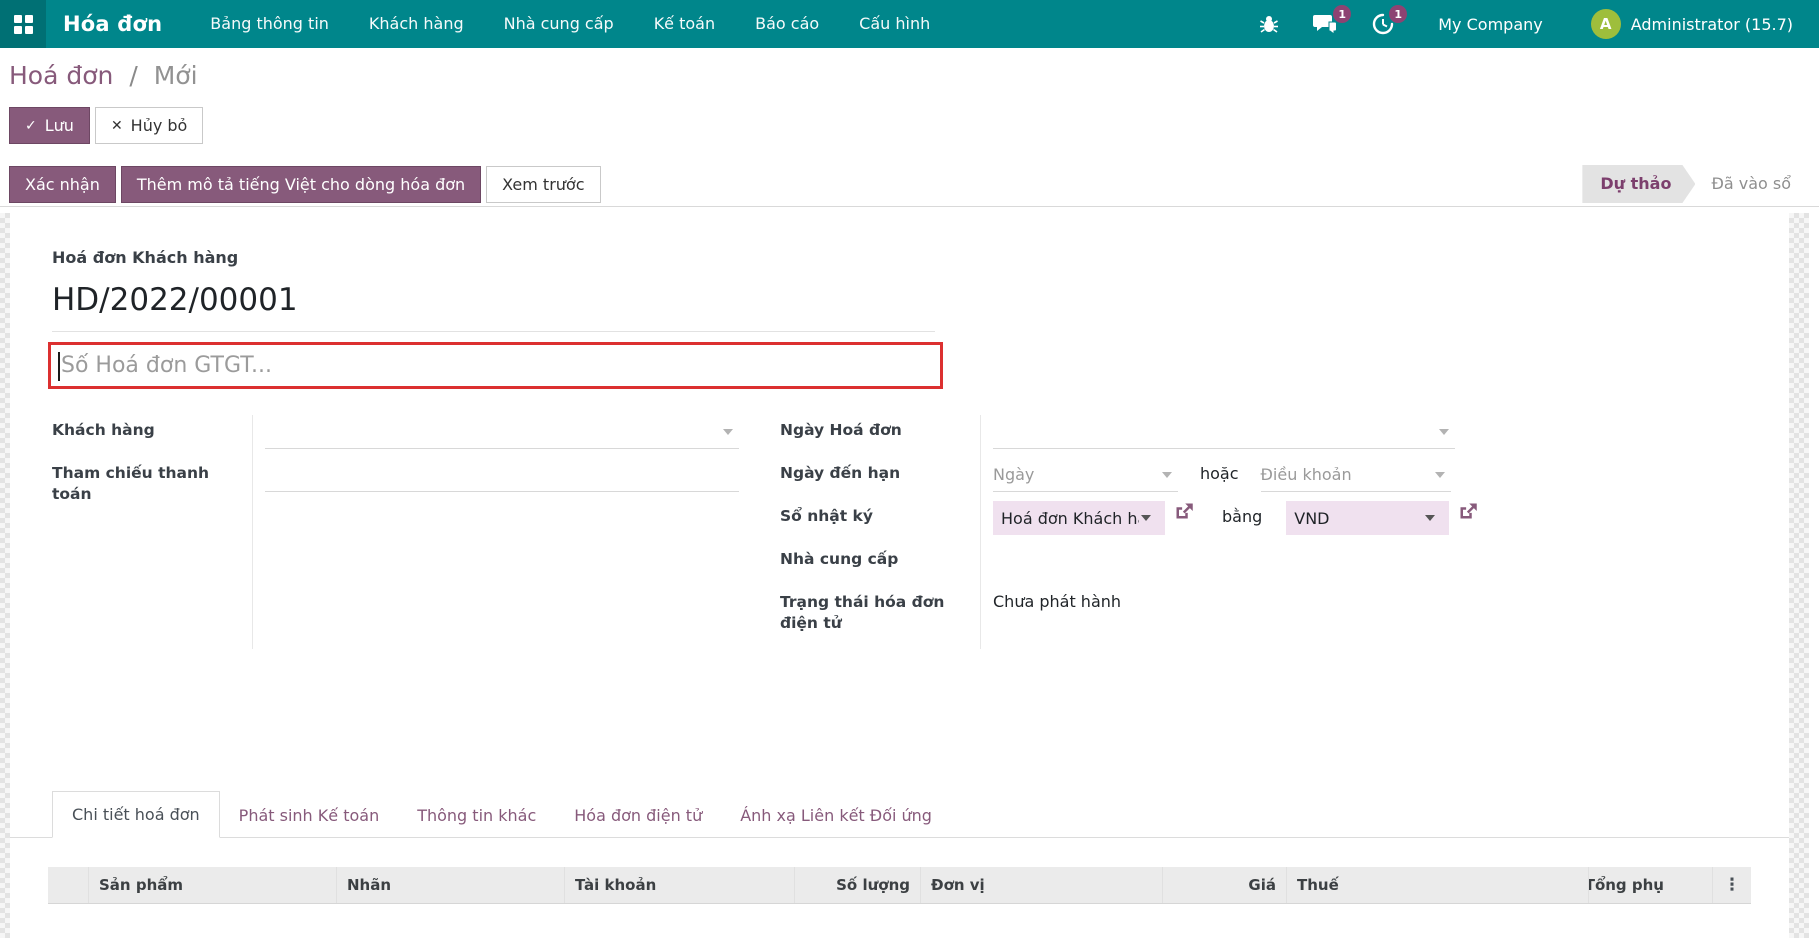 This screenshot has width=1819, height=938. I want to click on activities-clock-icon: 1, so click(1390, 20).